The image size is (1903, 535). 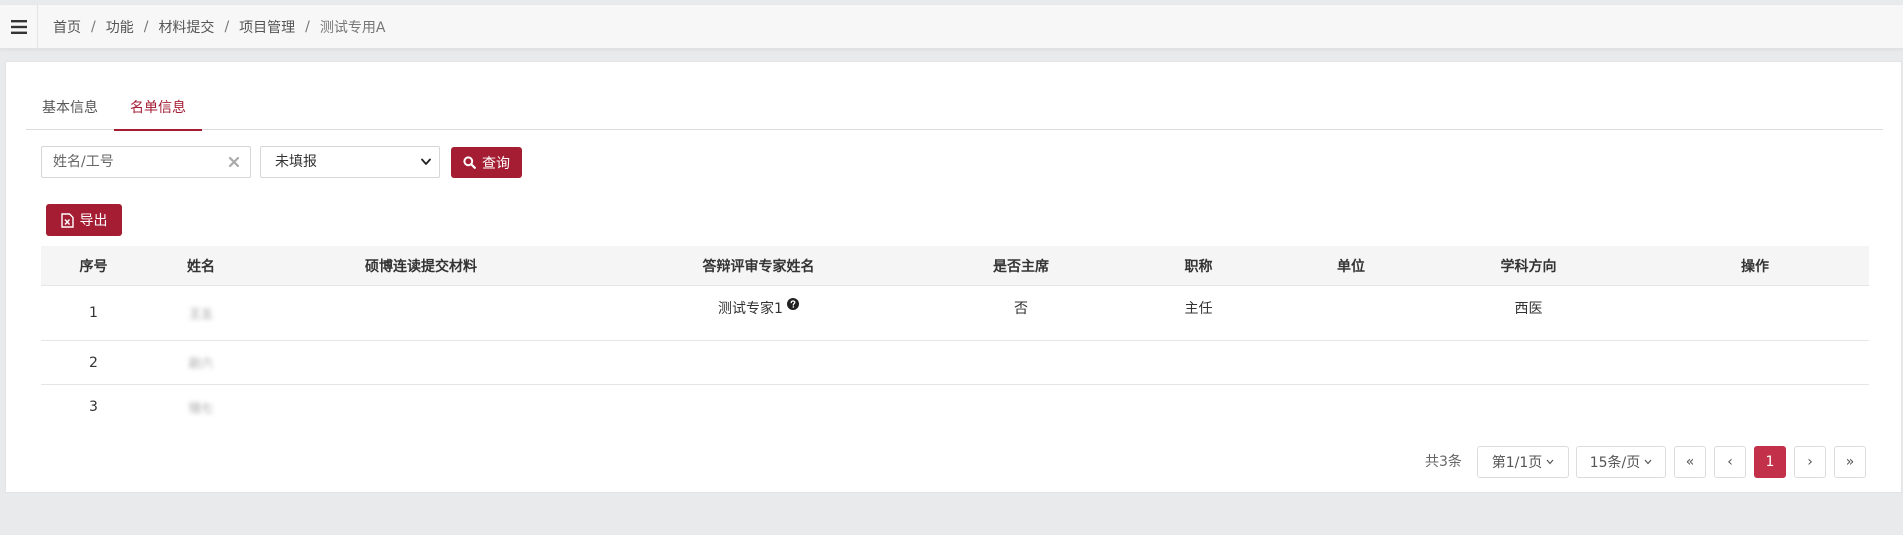 What do you see at coordinates (469, 162) in the screenshot?
I see `search-icon` at bounding box center [469, 162].